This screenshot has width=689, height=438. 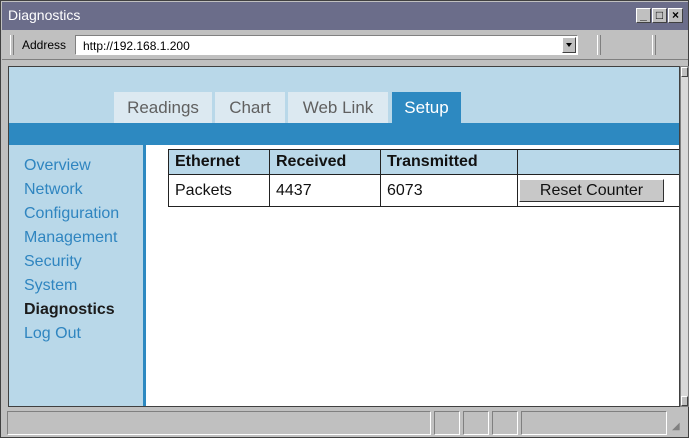 What do you see at coordinates (57, 166) in the screenshot?
I see `sidebar-item-overview: Overview` at bounding box center [57, 166].